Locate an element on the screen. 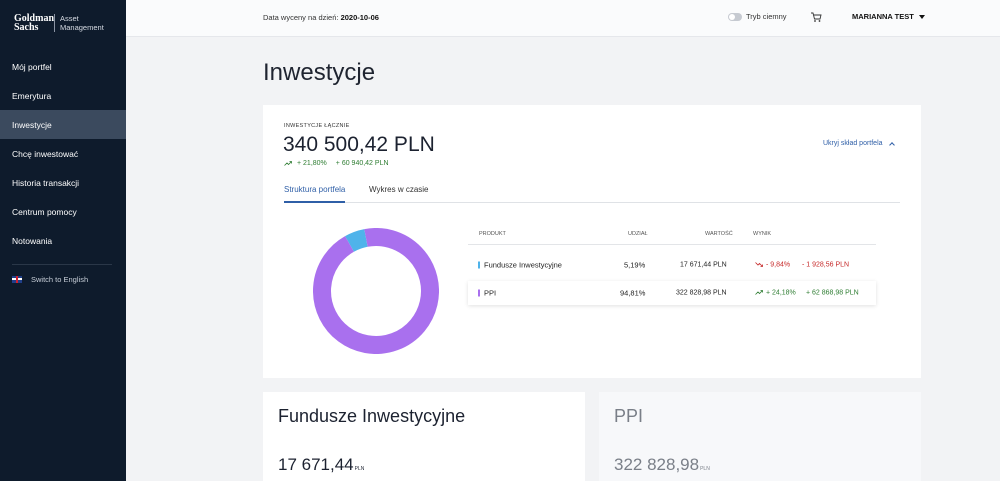 The image size is (1000, 481). logo-divider is located at coordinates (54, 23).